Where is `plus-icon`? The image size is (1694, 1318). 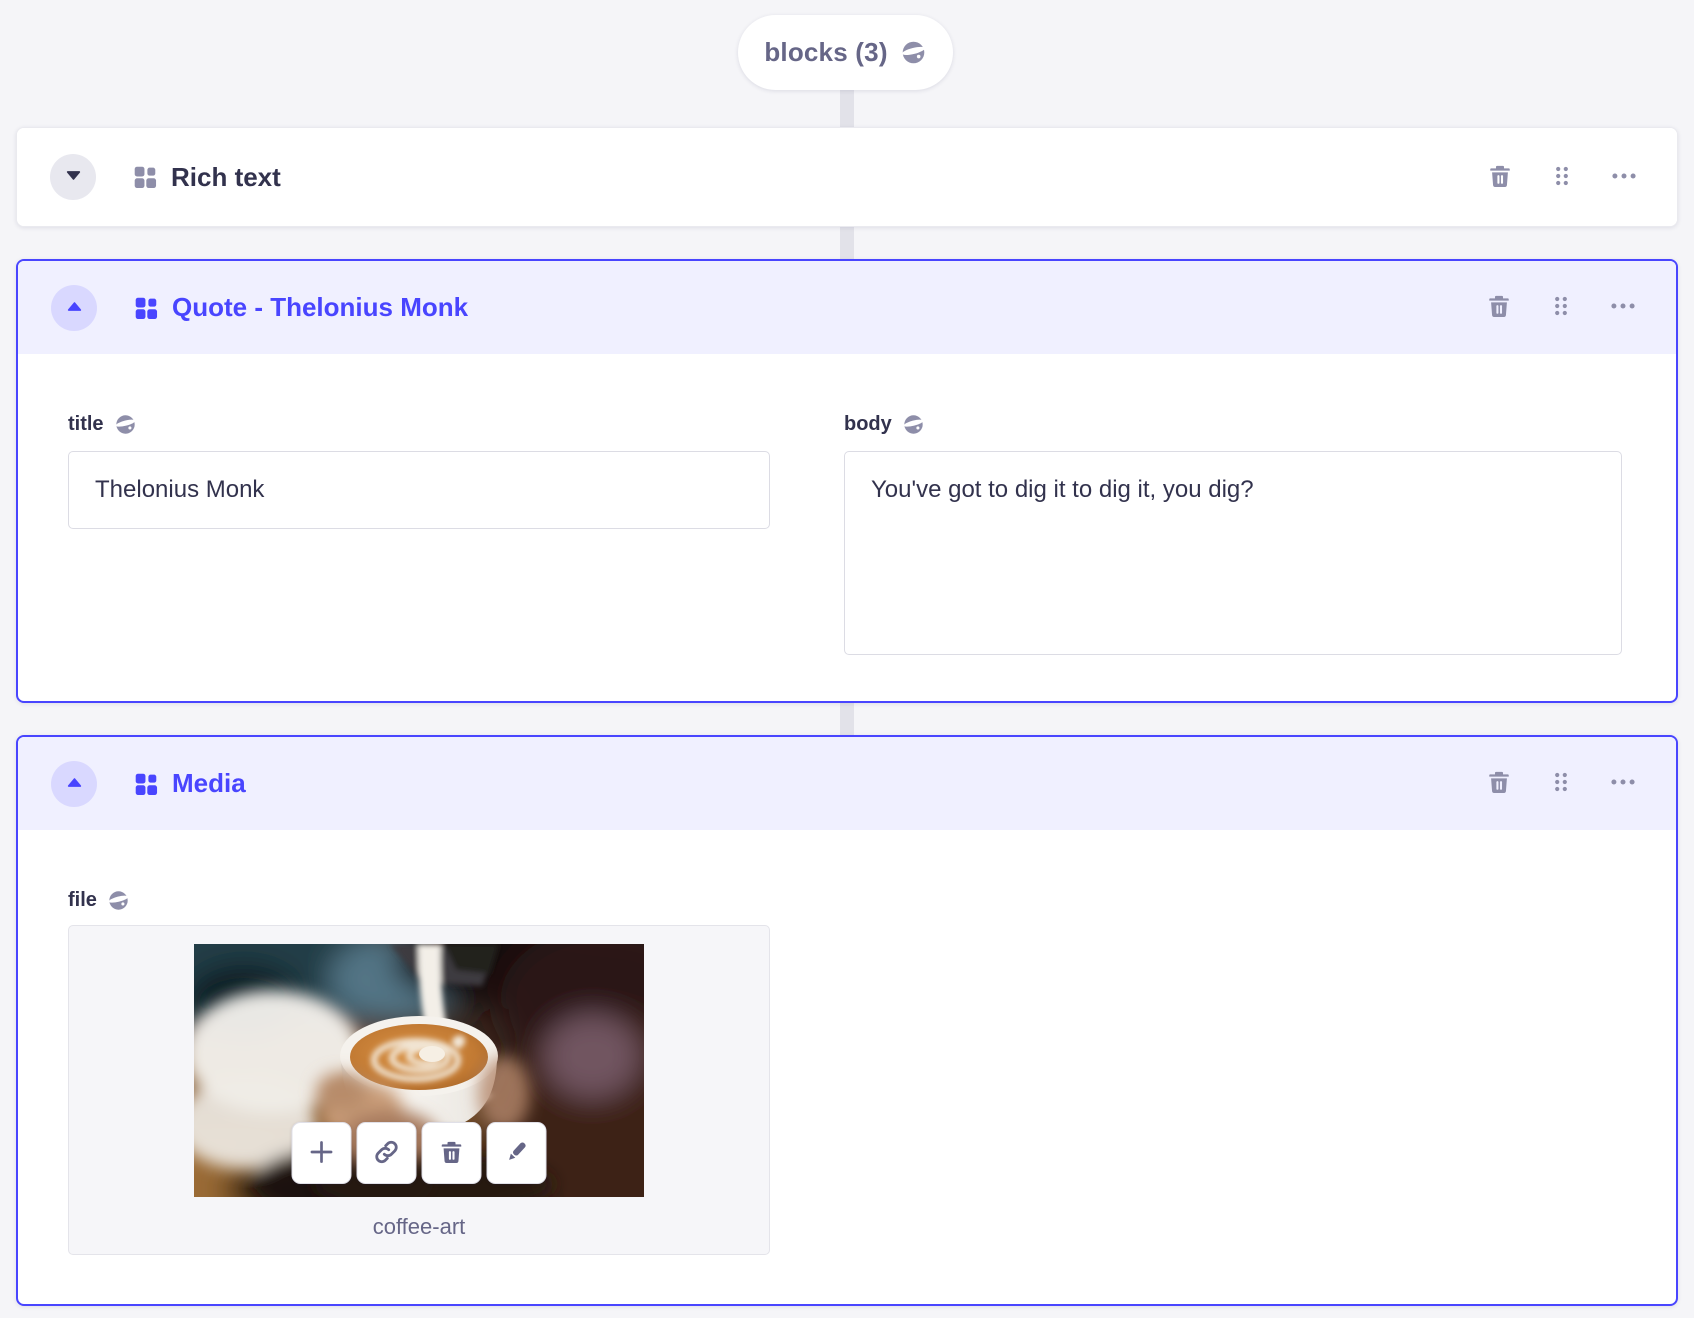
plus-icon is located at coordinates (322, 1153).